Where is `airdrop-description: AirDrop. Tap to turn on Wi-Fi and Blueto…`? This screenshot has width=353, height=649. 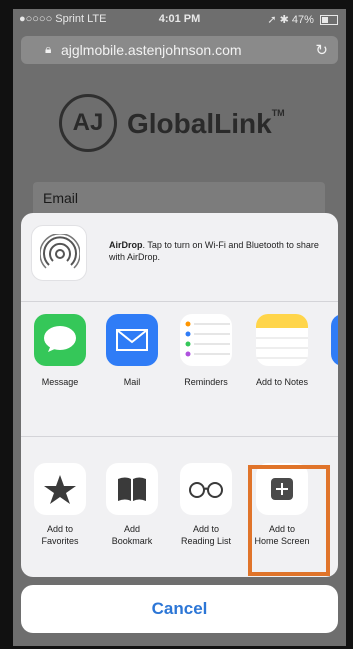 airdrop-description: AirDrop. Tap to turn on Wi-Fi and Blueto… is located at coordinates (220, 251).